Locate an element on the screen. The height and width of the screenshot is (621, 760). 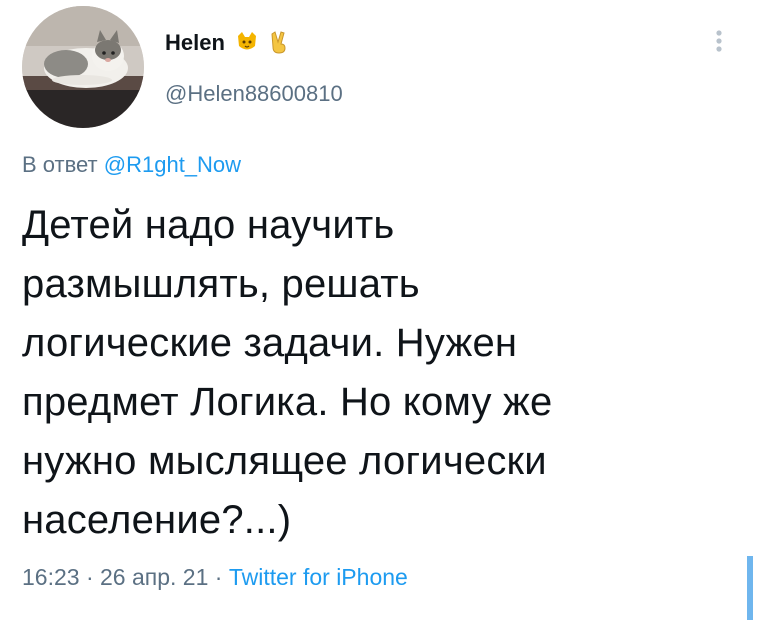
tweet-meta: 16:23 · 26 апр. 21 · Twitter for iPhone is located at coordinates (215, 577).